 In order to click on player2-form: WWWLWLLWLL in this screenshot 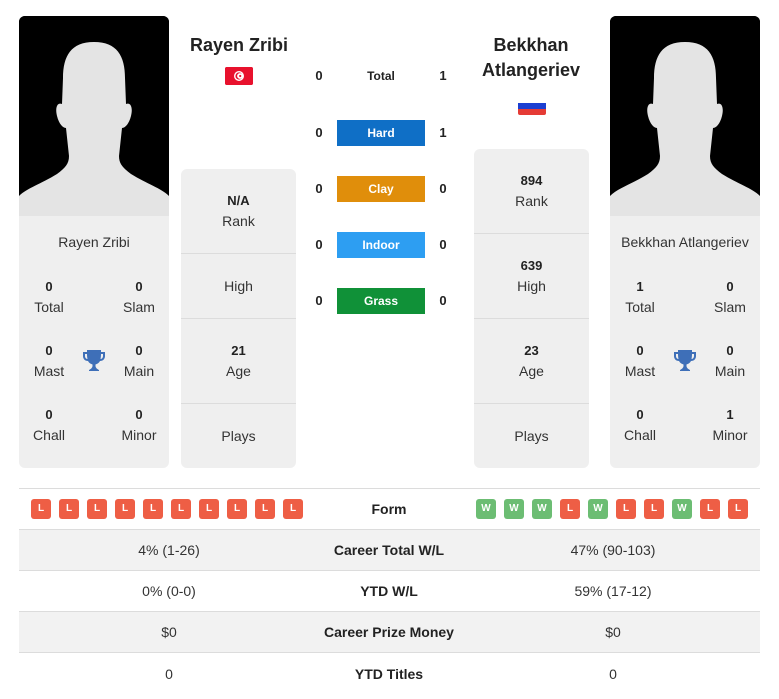, I will do `click(612, 509)`.